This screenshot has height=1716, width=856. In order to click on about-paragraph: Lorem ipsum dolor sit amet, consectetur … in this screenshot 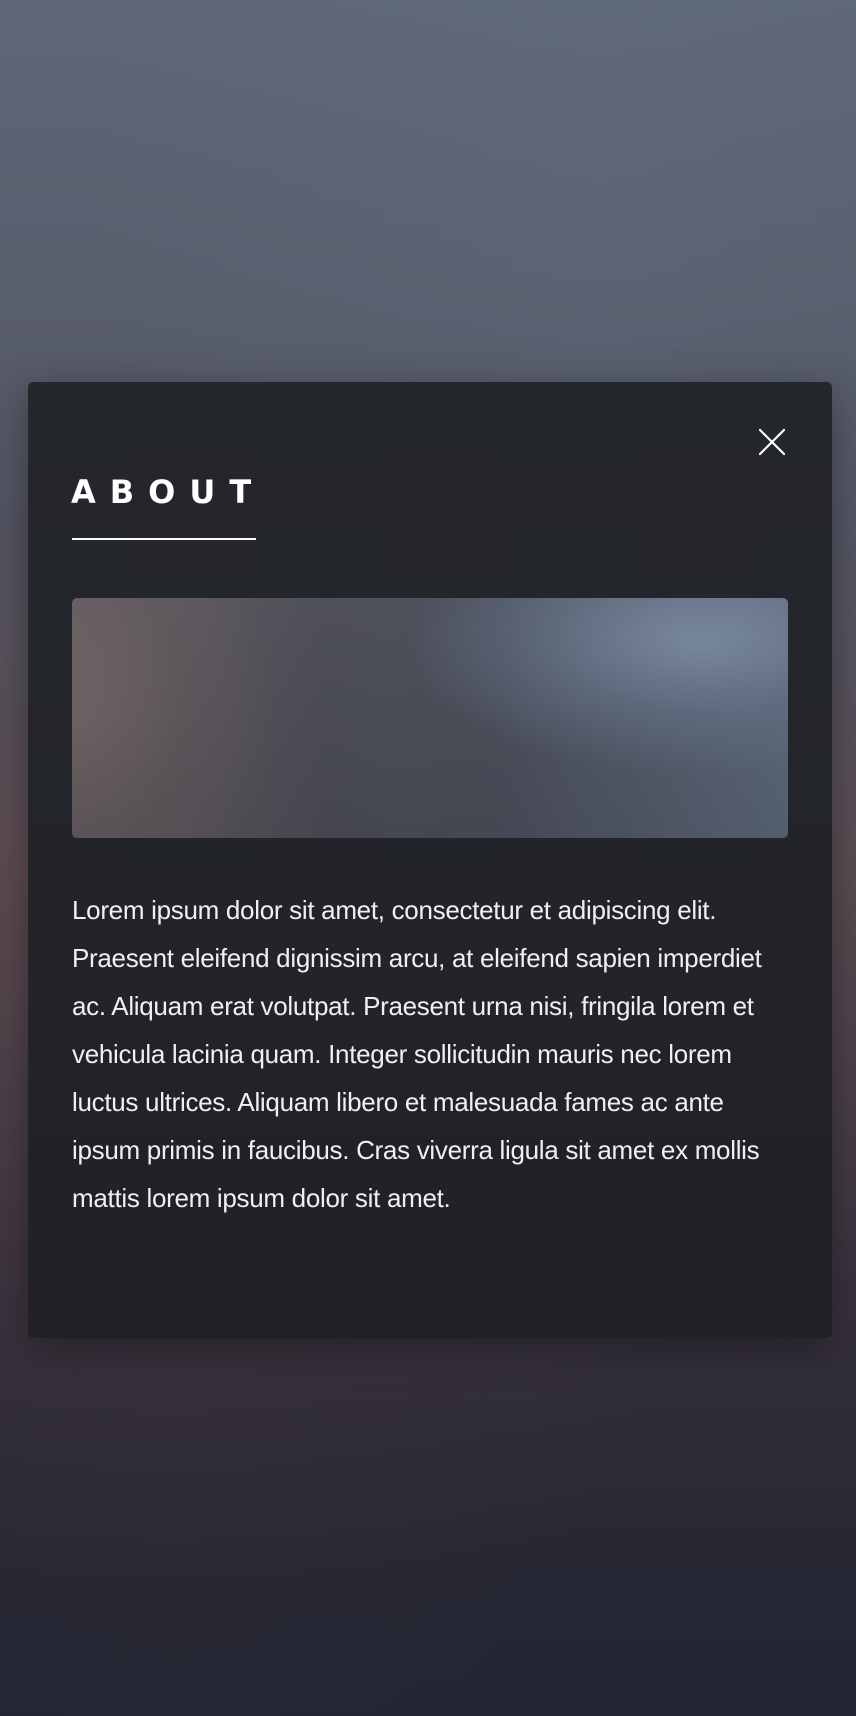, I will do `click(417, 1054)`.